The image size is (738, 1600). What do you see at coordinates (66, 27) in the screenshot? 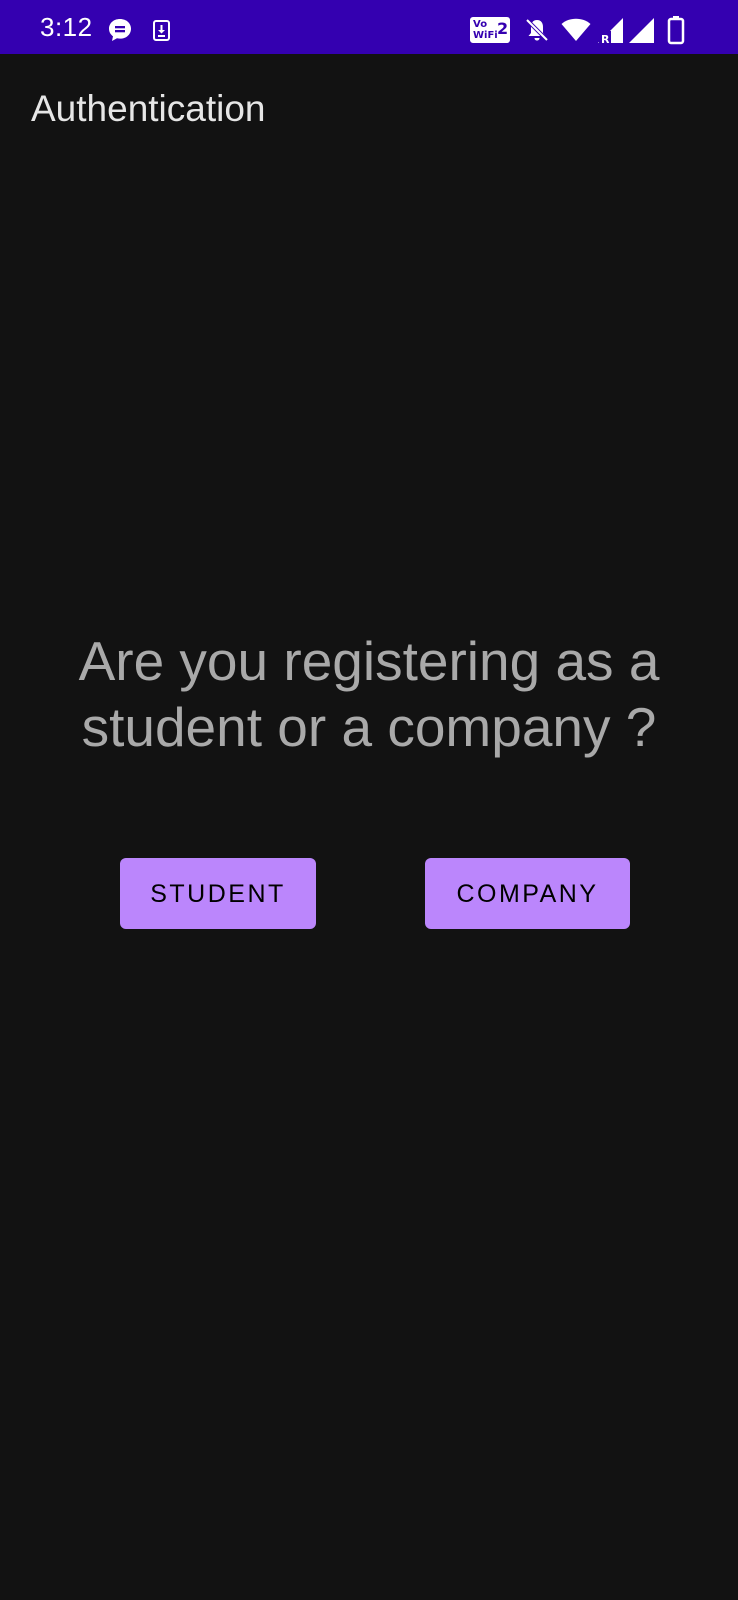
I see `status-time: 3:12` at bounding box center [66, 27].